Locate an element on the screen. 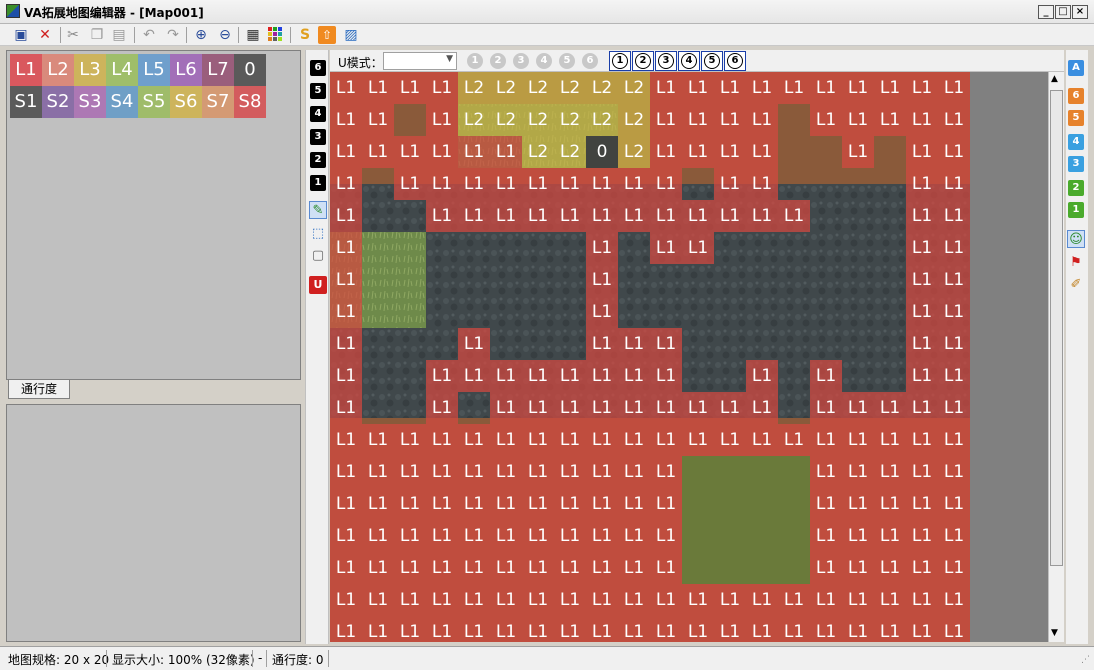 The width and height of the screenshot is (1094, 670). palette-swatch: S2 is located at coordinates (58, 102).